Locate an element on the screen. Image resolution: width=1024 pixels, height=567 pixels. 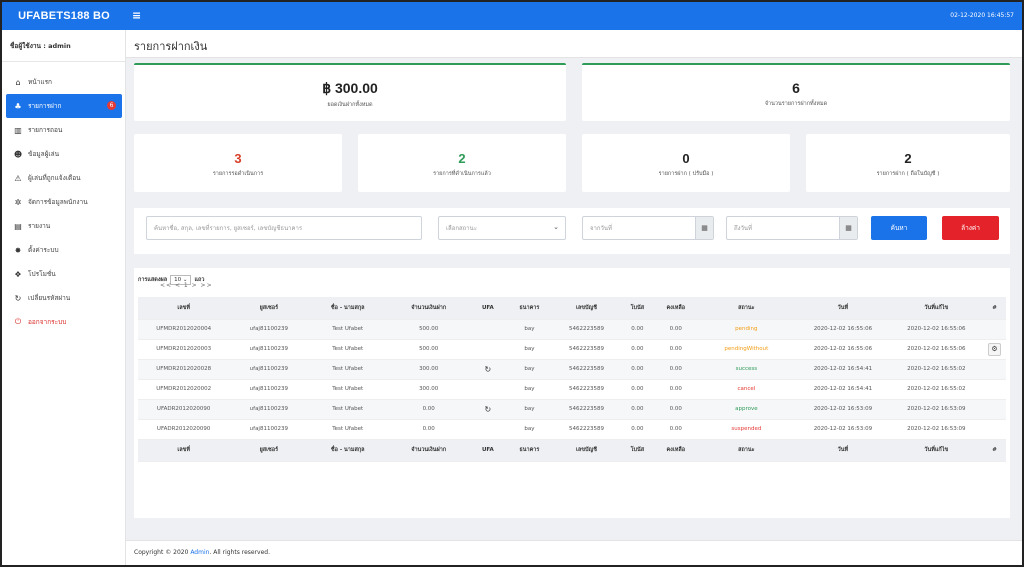
chart-icon: ▤ is located at coordinates (18, 226).